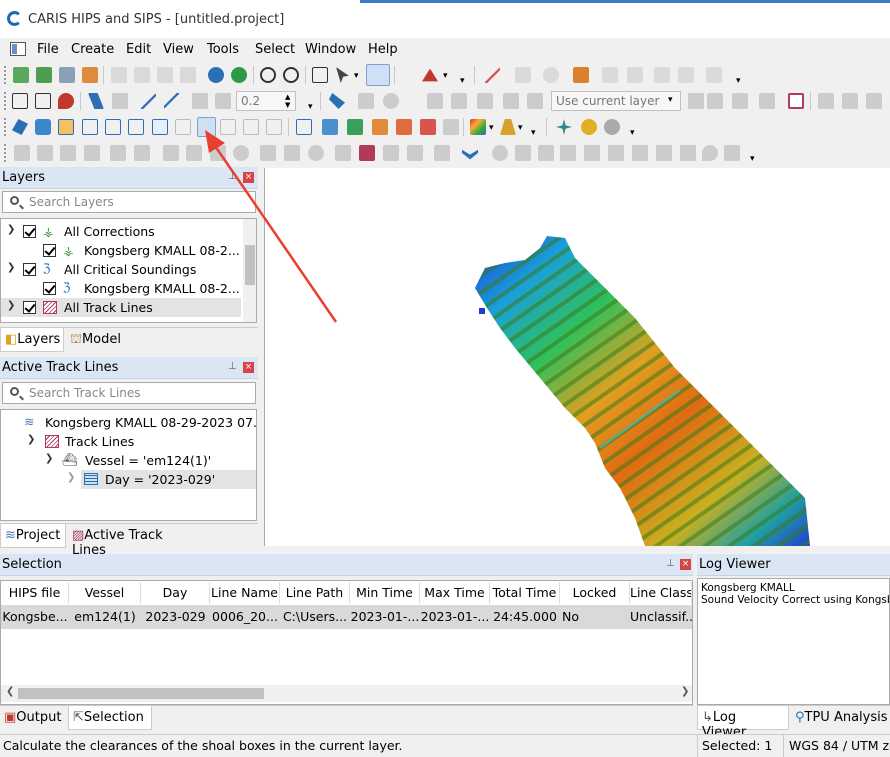  Describe the element at coordinates (216, 75) in the screenshot. I see `globe-icon` at that location.